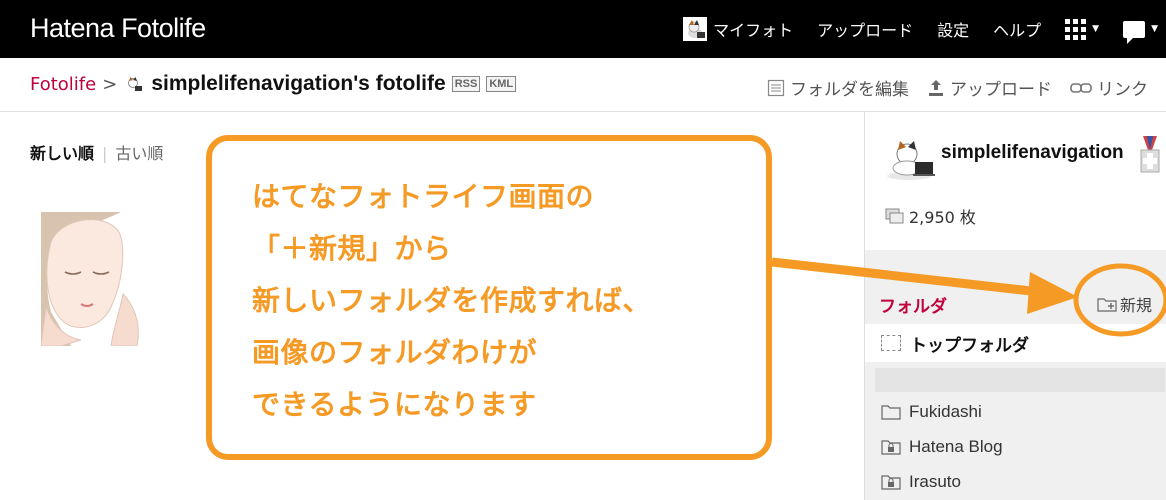 This screenshot has width=1166, height=500. What do you see at coordinates (352, 248) in the screenshot?
I see `callout-line: 「＋新規」から` at bounding box center [352, 248].